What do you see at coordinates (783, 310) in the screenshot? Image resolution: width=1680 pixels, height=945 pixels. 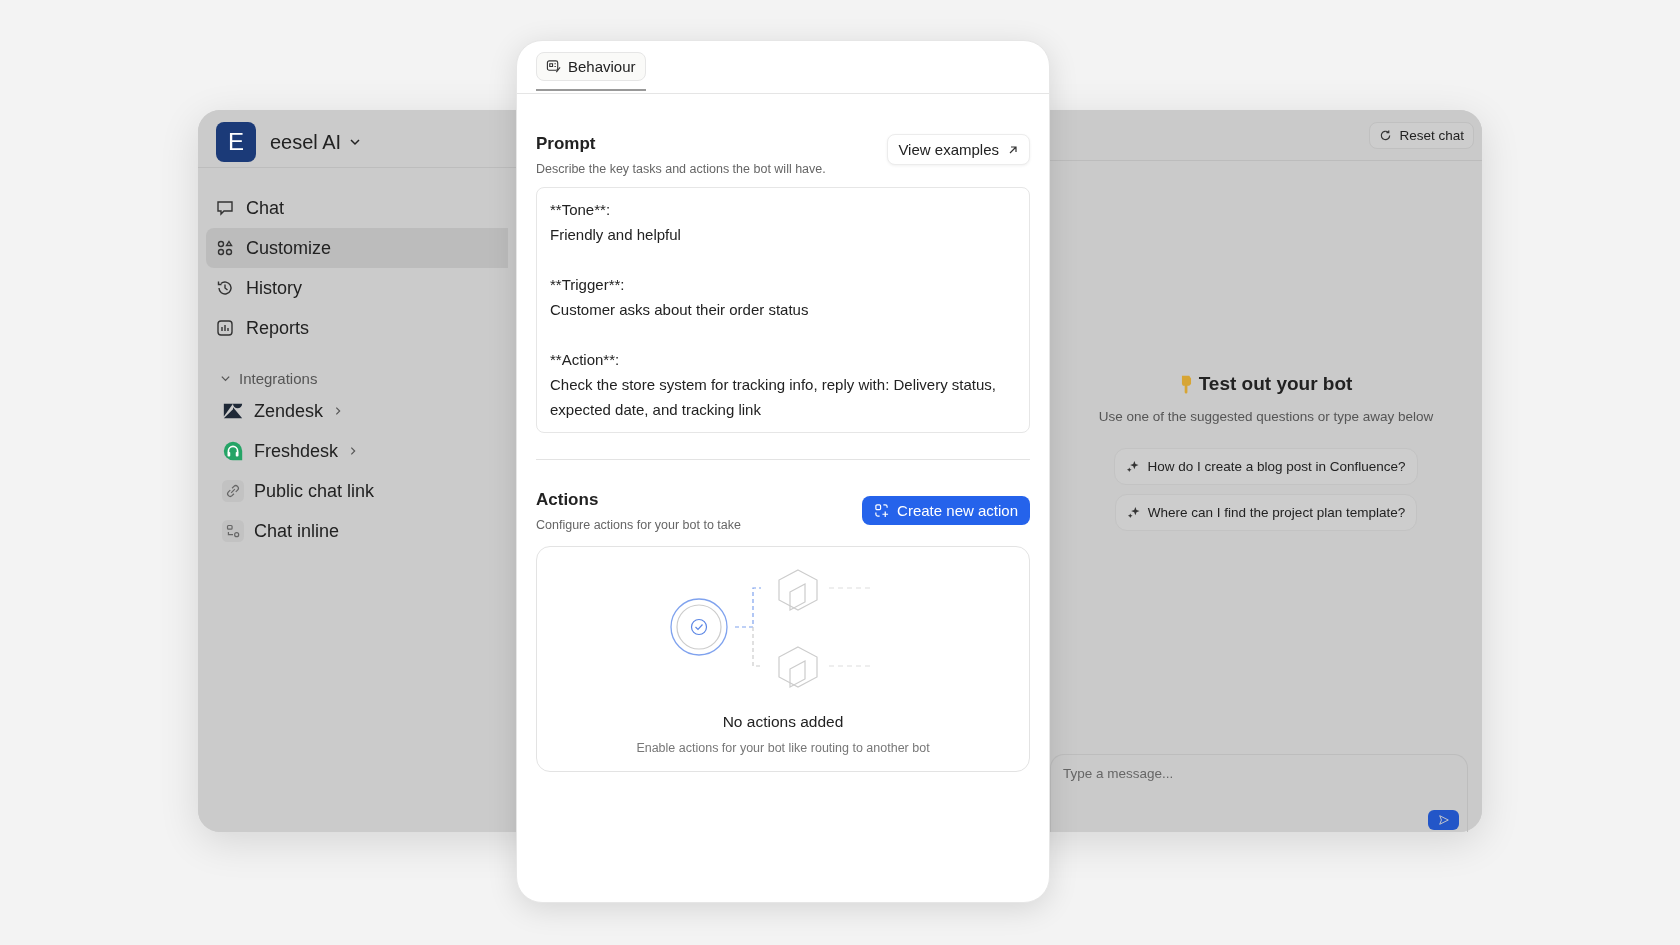 I see `prompt-field: **Tone**: Friendly and helpful **Trigger**: Customer asks about their order status **Action**: Check the store system for tracking info, reply with: Delivery status, expected date, and tracking link` at bounding box center [783, 310].